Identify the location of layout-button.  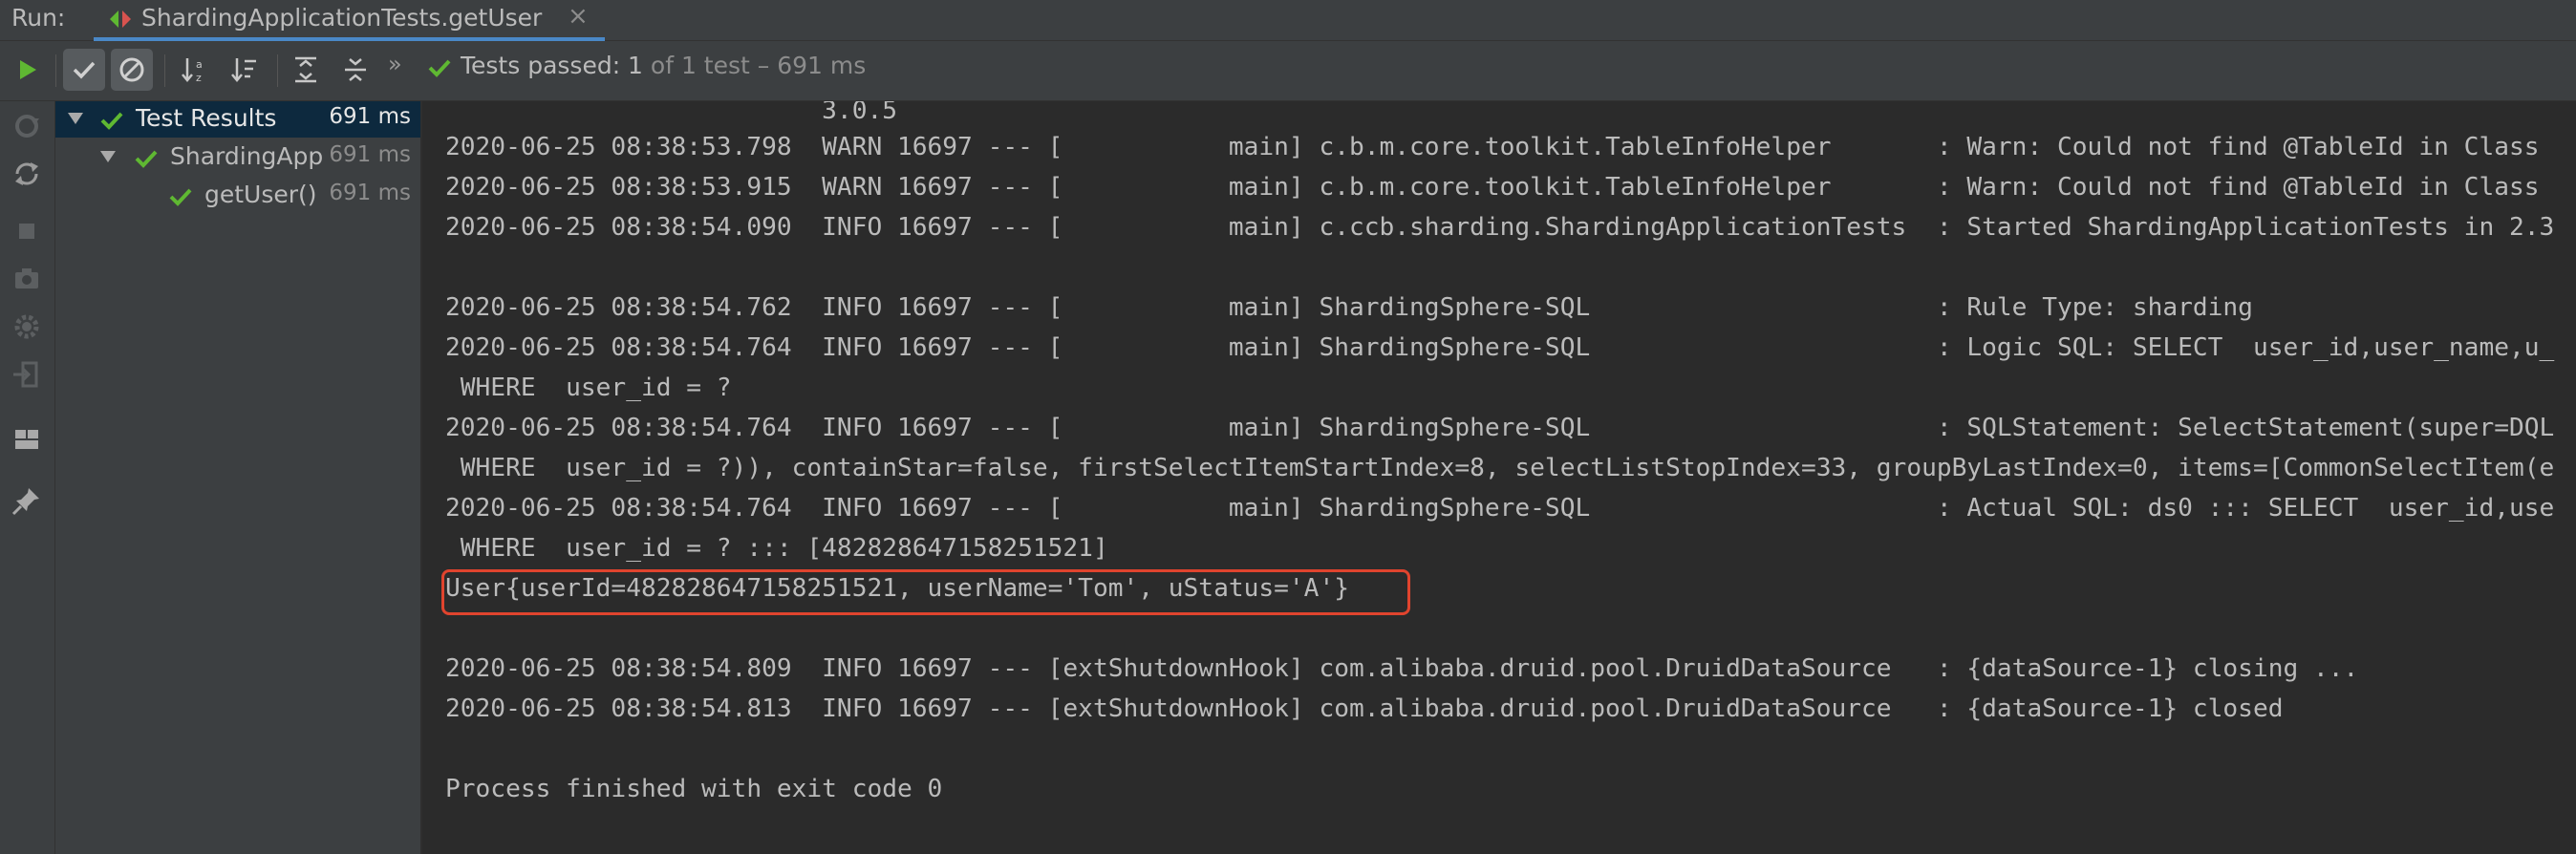
(27, 439).